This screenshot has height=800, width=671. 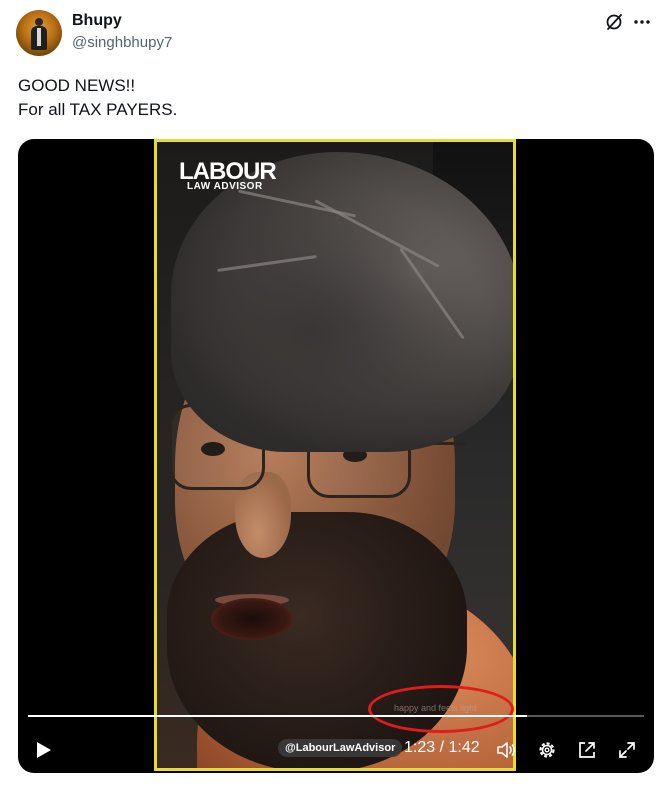 I want to click on avatar, so click(x=39, y=33).